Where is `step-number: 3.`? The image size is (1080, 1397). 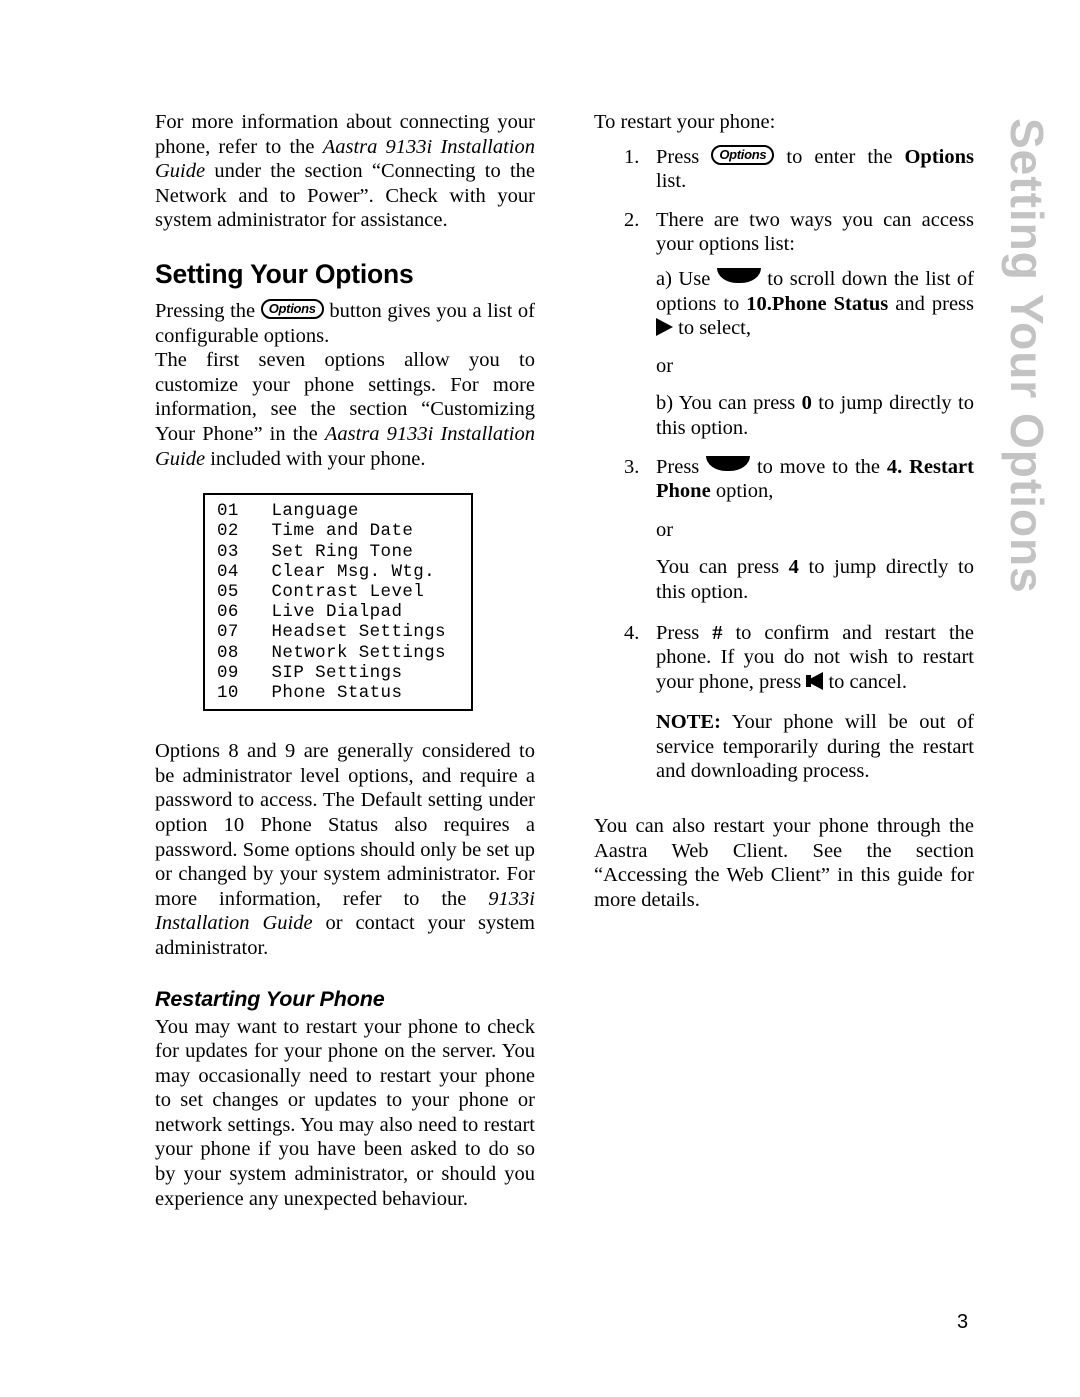
step-number: 3. is located at coordinates (632, 466).